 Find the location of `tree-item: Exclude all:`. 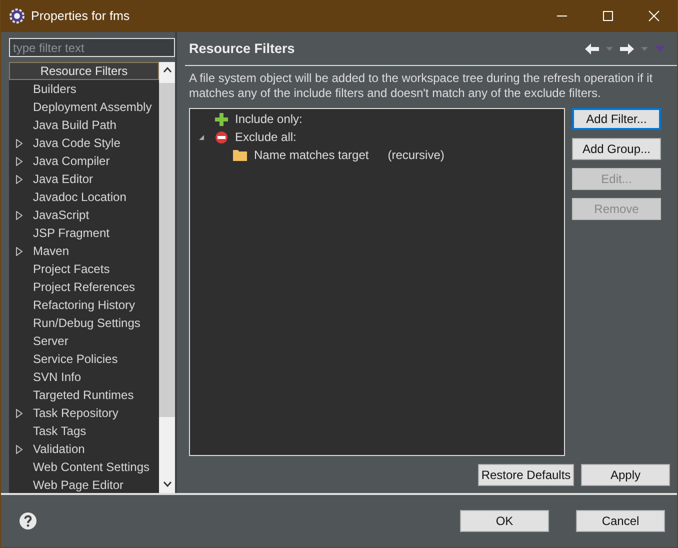

tree-item: Exclude all: is located at coordinates (377, 137).